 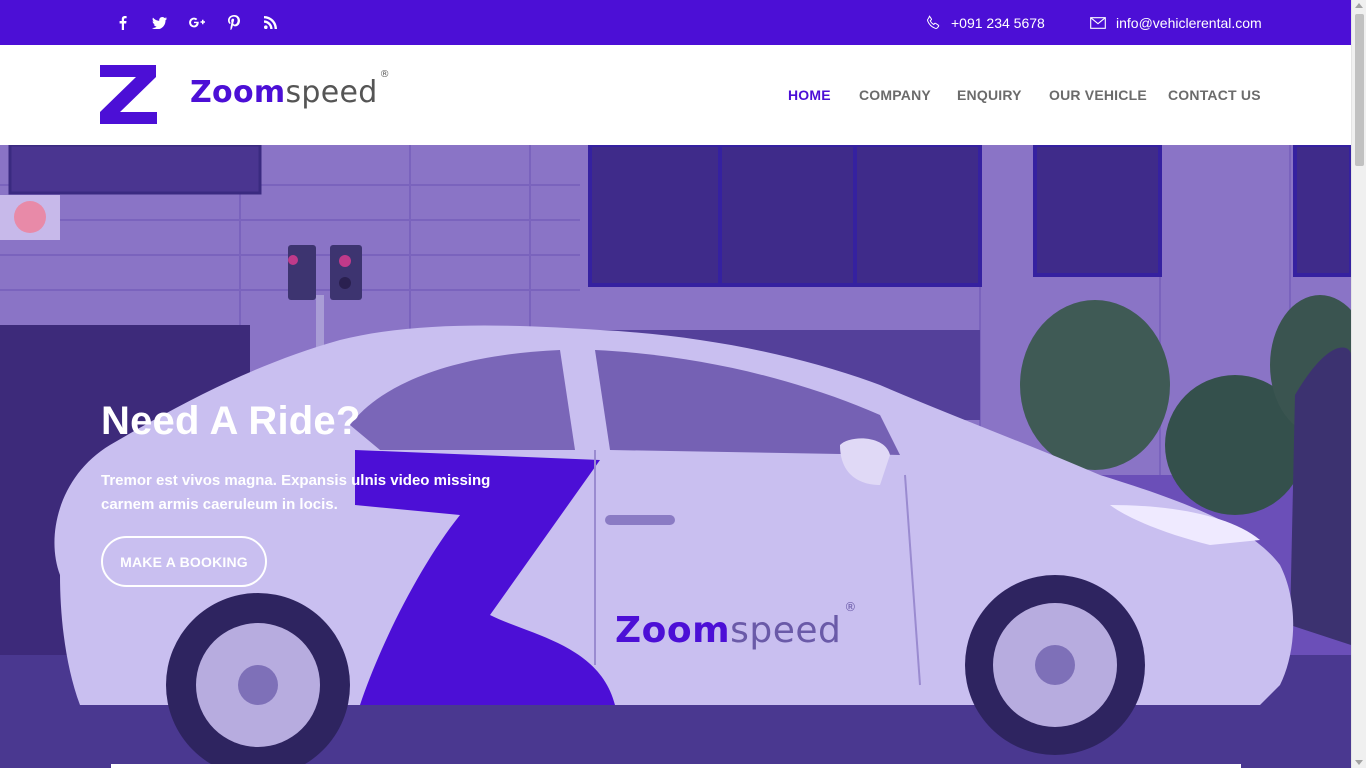 I want to click on brand-bold: Zoom, so click(x=238, y=92).